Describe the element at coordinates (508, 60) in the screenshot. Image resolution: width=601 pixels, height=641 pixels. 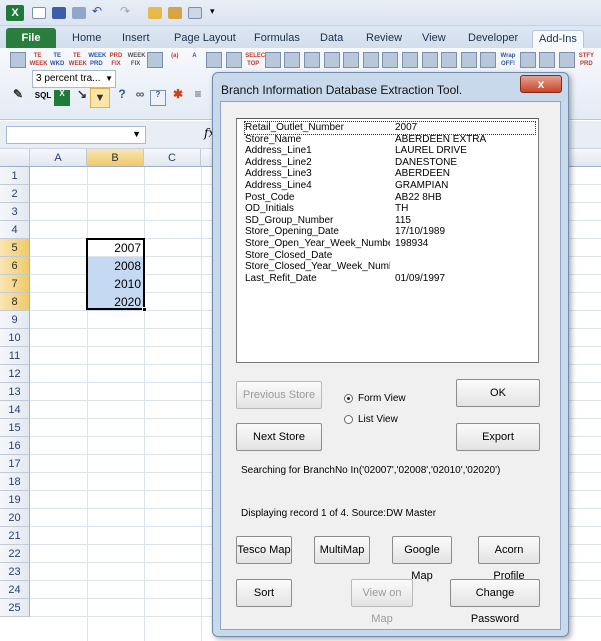
I see `add-in-tool-icon: Wrap OFF!` at that location.